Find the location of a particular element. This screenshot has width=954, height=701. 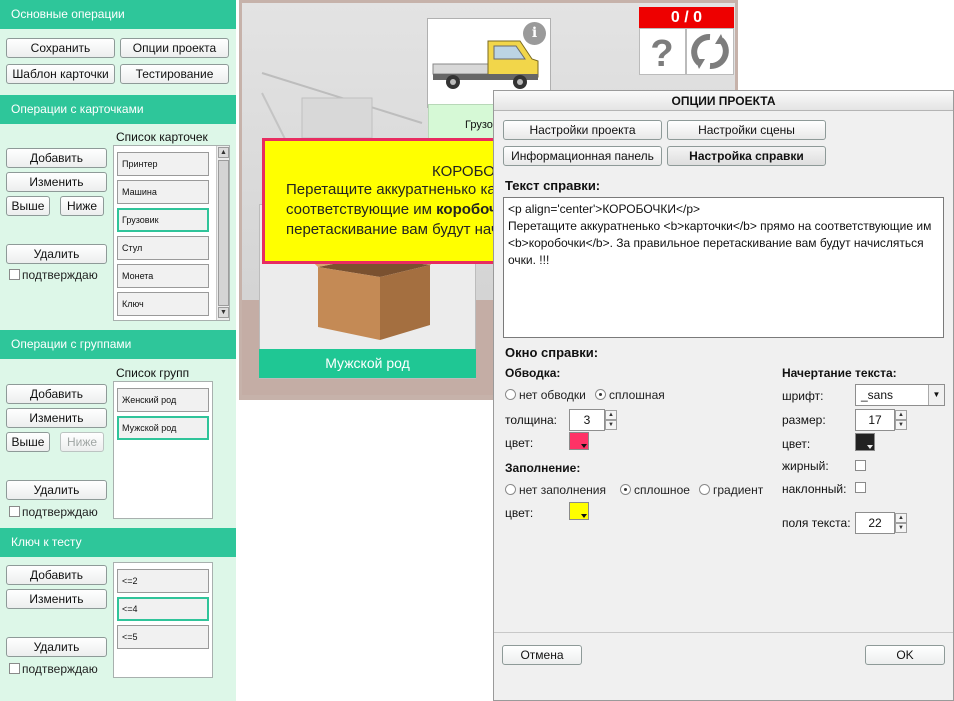

move-group-up-button: Выше is located at coordinates (28, 442).